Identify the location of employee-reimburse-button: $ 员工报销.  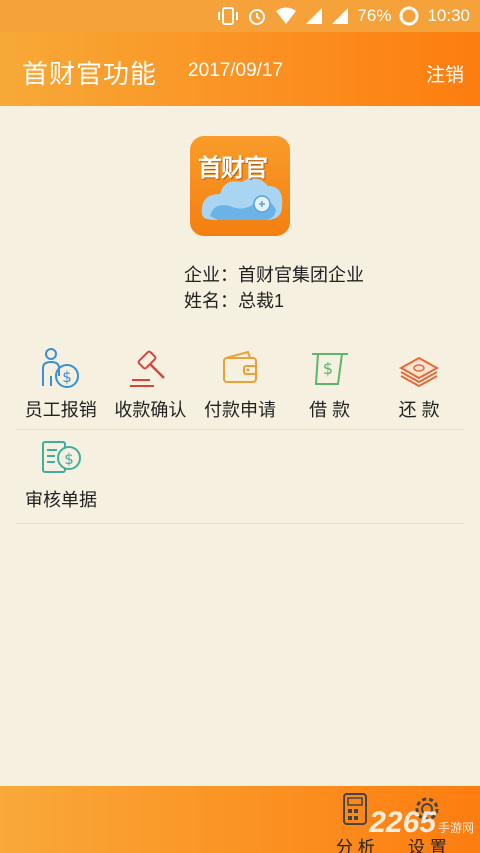
(61, 384).